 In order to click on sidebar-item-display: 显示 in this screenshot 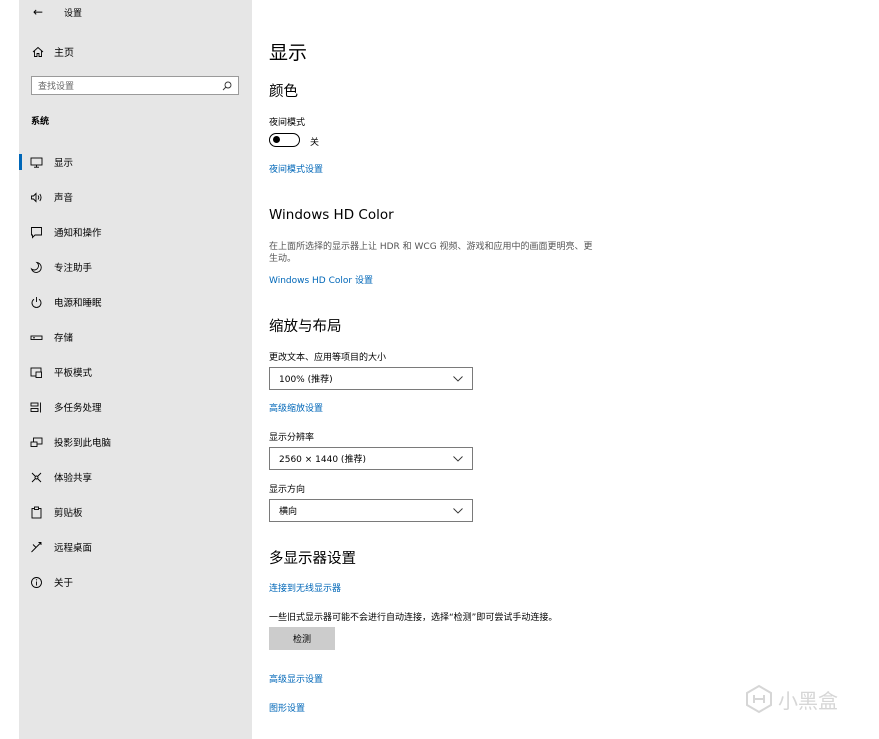, I will do `click(135, 162)`.